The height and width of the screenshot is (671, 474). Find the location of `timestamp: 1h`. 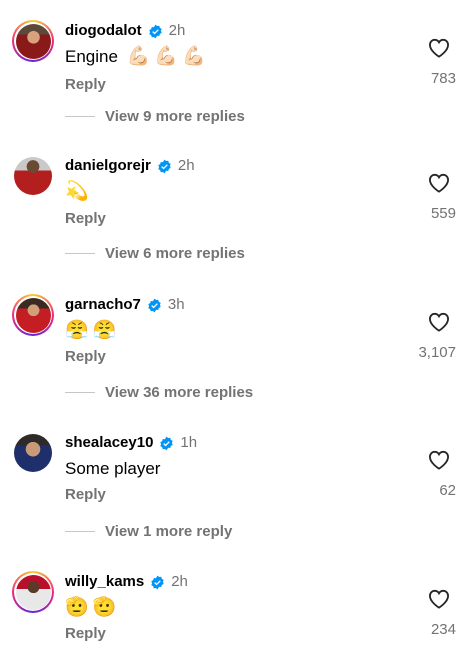

timestamp: 1h is located at coordinates (189, 442).